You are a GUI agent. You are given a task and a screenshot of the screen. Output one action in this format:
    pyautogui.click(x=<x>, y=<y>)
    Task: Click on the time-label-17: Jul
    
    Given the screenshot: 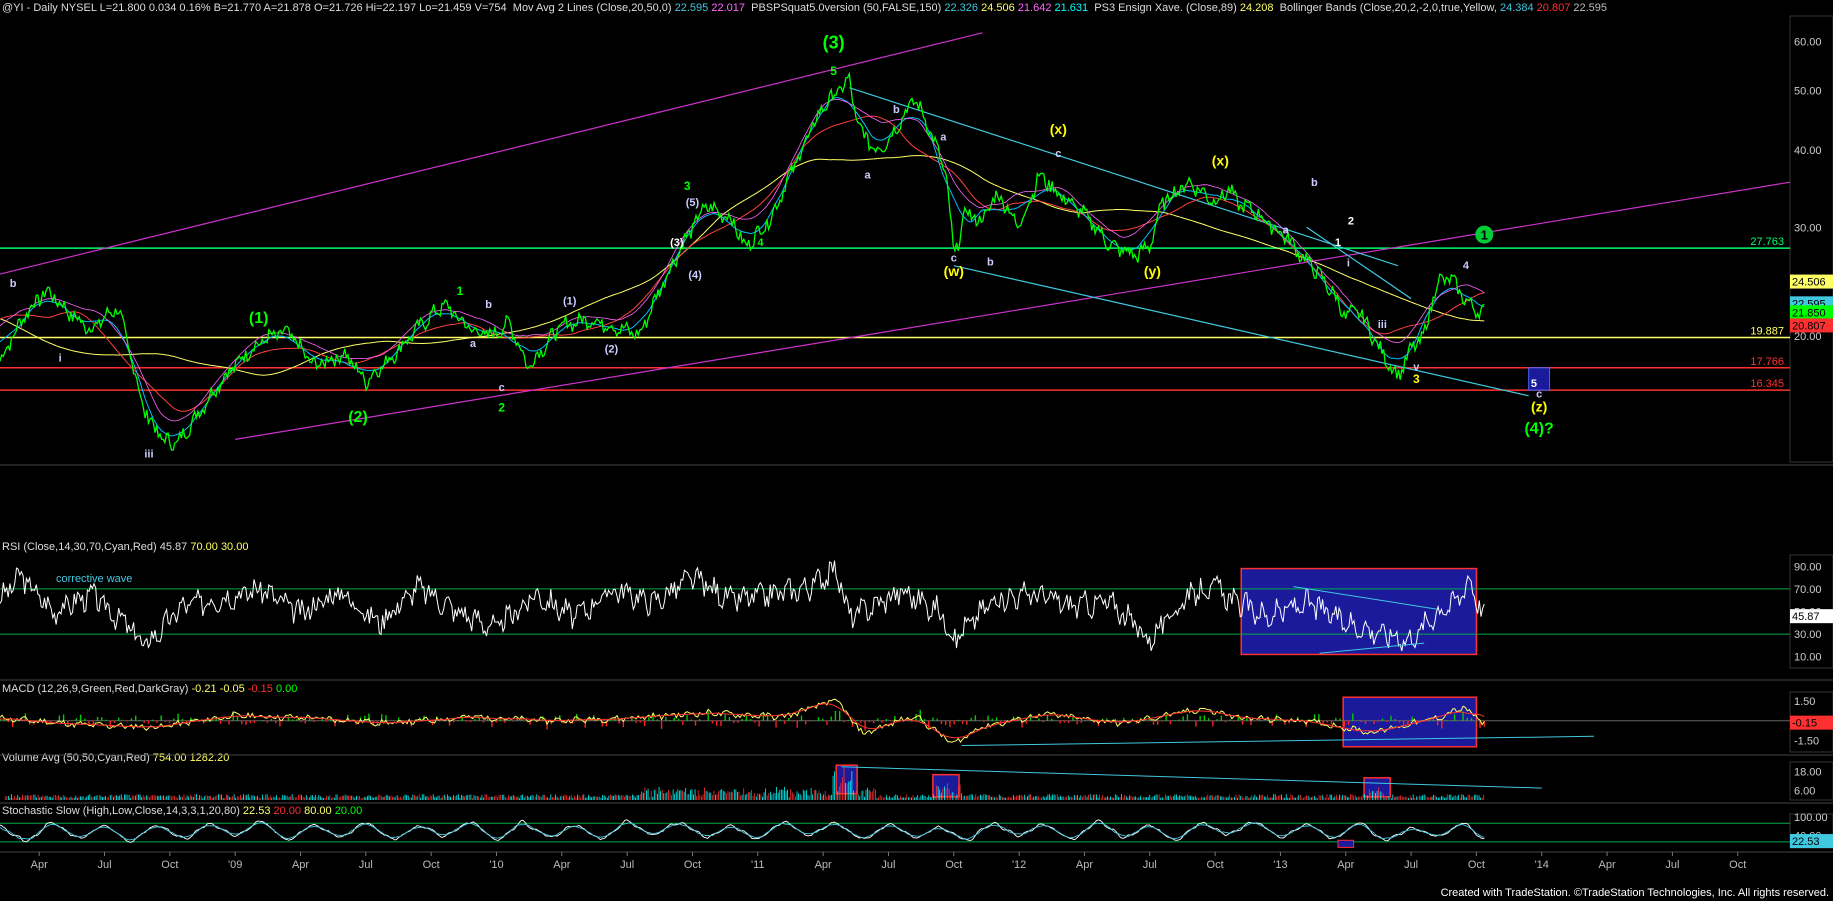 What is the action you would take?
    pyautogui.click(x=1150, y=865)
    